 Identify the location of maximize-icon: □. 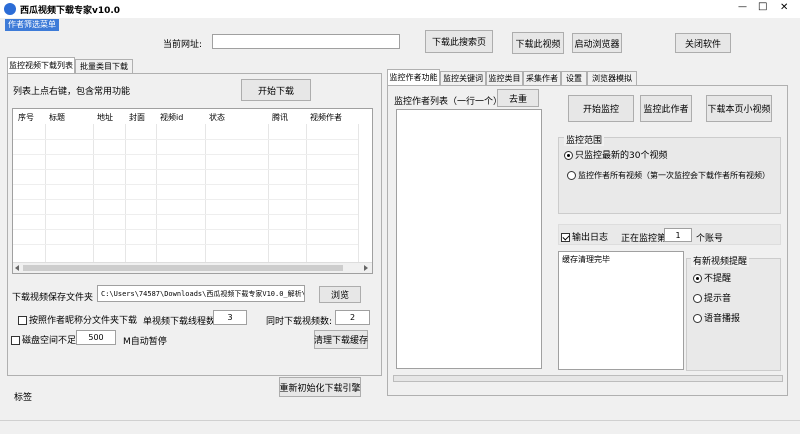
(762, 6).